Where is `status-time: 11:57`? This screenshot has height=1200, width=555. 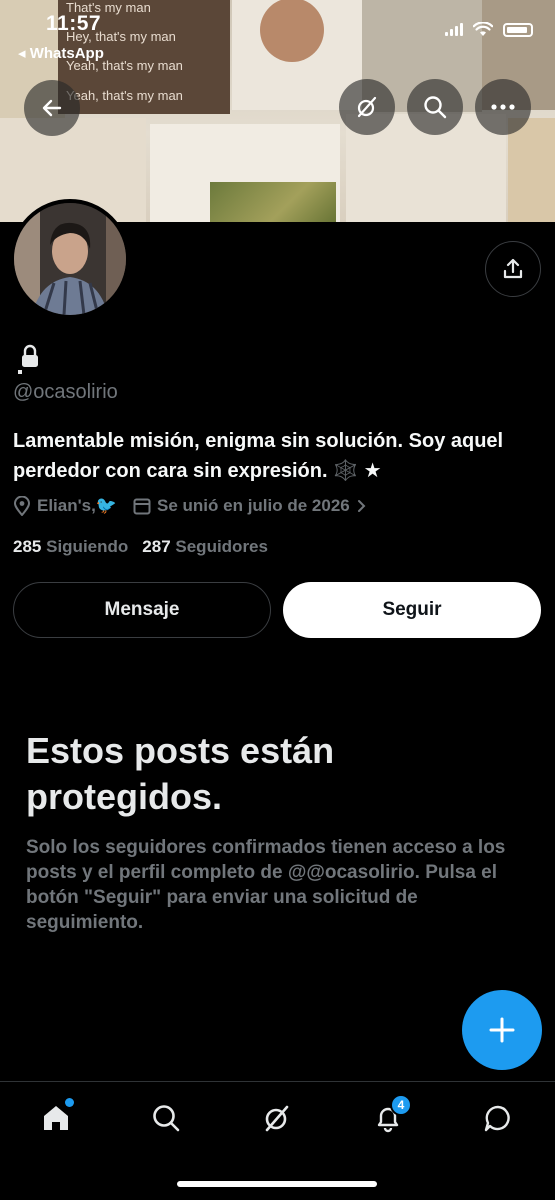
status-time: 11:57 is located at coordinates (74, 23).